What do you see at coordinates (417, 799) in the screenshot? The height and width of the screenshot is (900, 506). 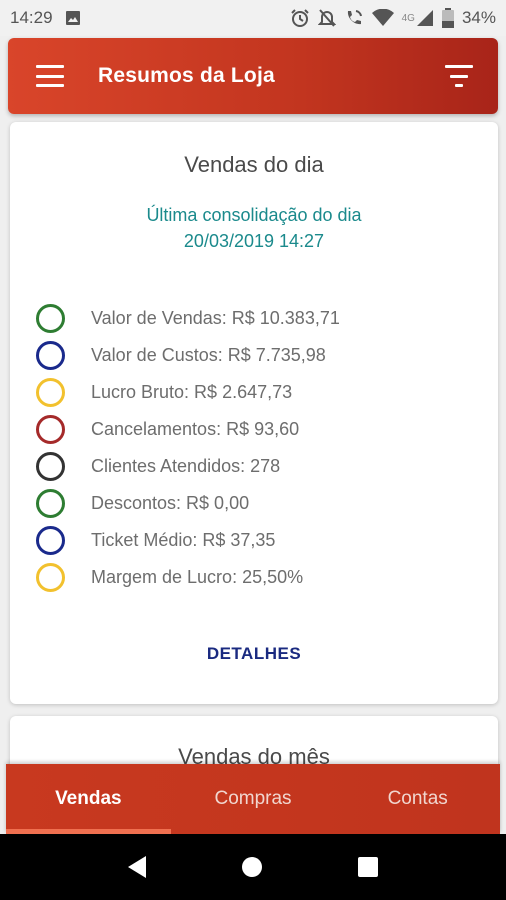 I see `tab-contas: Contas` at bounding box center [417, 799].